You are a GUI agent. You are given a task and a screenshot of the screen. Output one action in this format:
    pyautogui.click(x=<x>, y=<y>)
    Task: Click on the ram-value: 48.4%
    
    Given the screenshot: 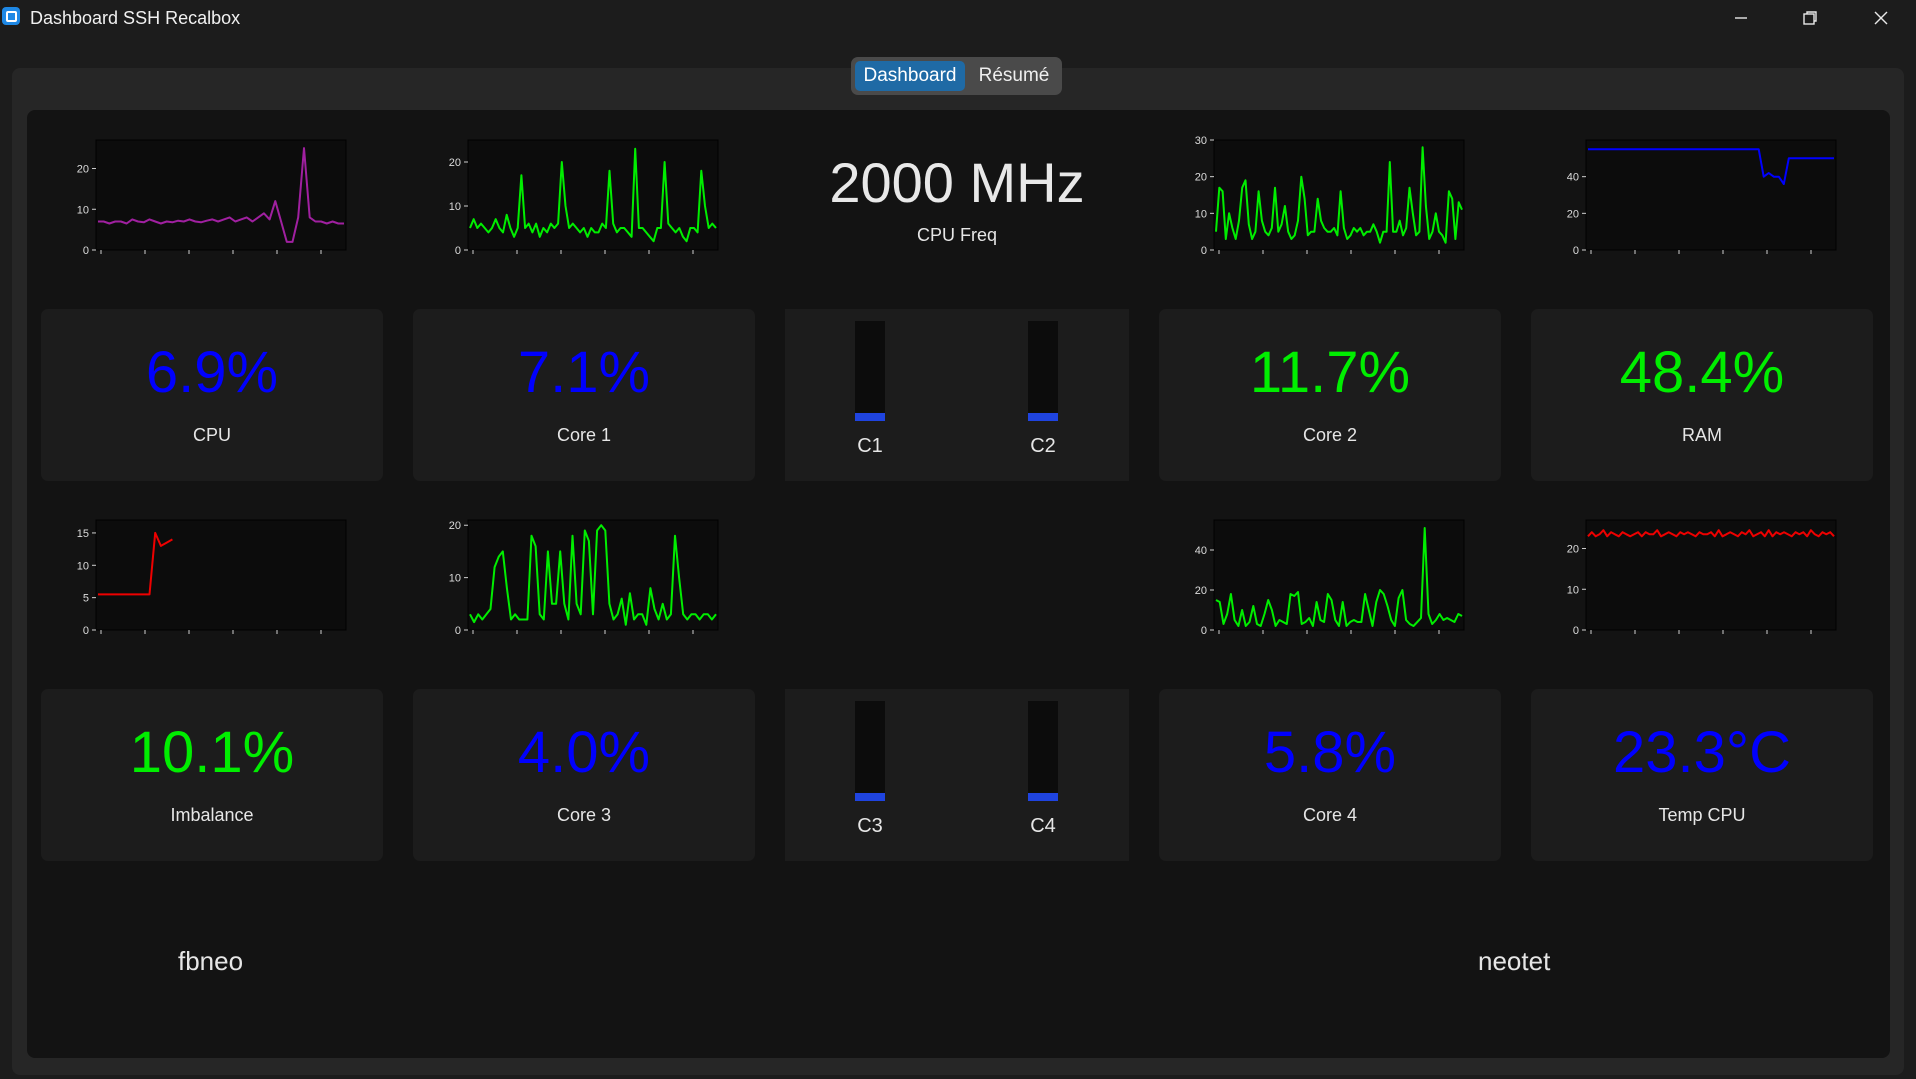 What is the action you would take?
    pyautogui.click(x=1702, y=372)
    